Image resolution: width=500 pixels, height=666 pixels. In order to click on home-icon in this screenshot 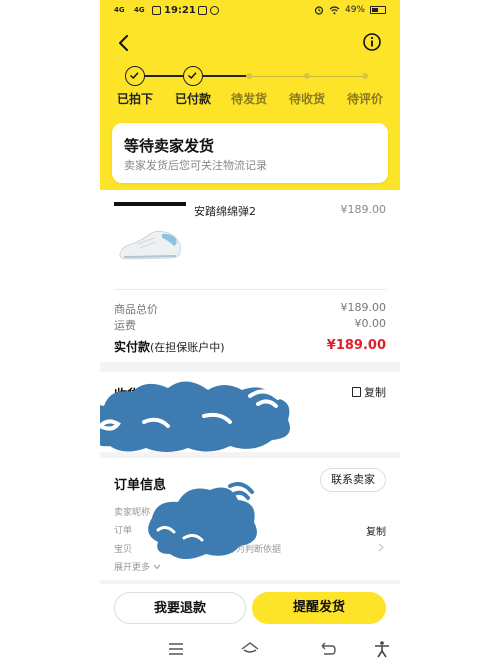, I will do `click(250, 649)`.